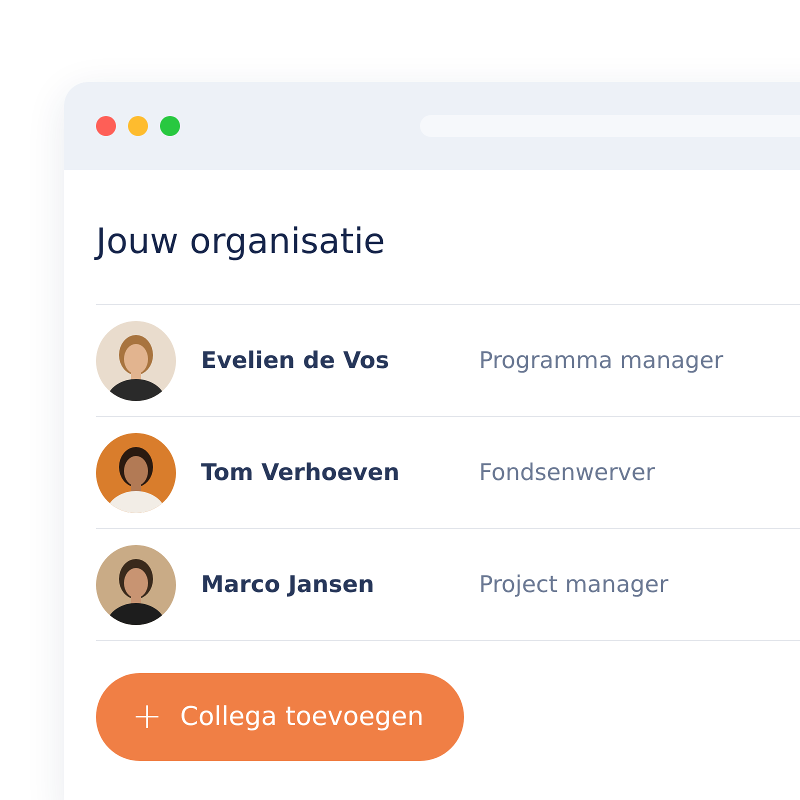  What do you see at coordinates (241, 242) in the screenshot?
I see `page-title: Jouw organisatie` at bounding box center [241, 242].